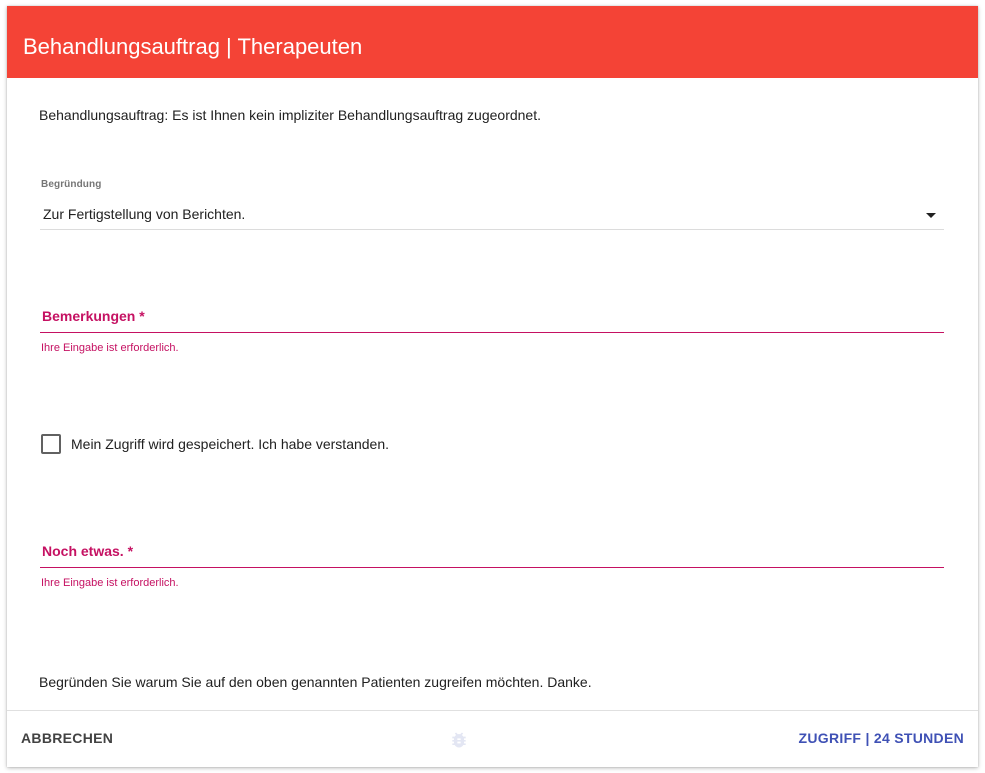 Image resolution: width=985 pixels, height=773 pixels. What do you see at coordinates (110, 348) in the screenshot?
I see `remarks-error: Ihre Eingabe ist erforderlich.` at bounding box center [110, 348].